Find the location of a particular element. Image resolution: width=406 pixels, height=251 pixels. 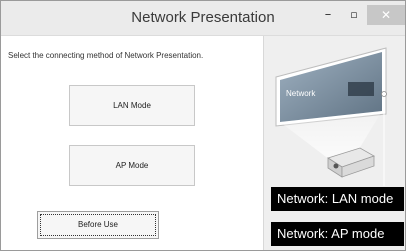

before-use-button: Before Use is located at coordinates (98, 225).